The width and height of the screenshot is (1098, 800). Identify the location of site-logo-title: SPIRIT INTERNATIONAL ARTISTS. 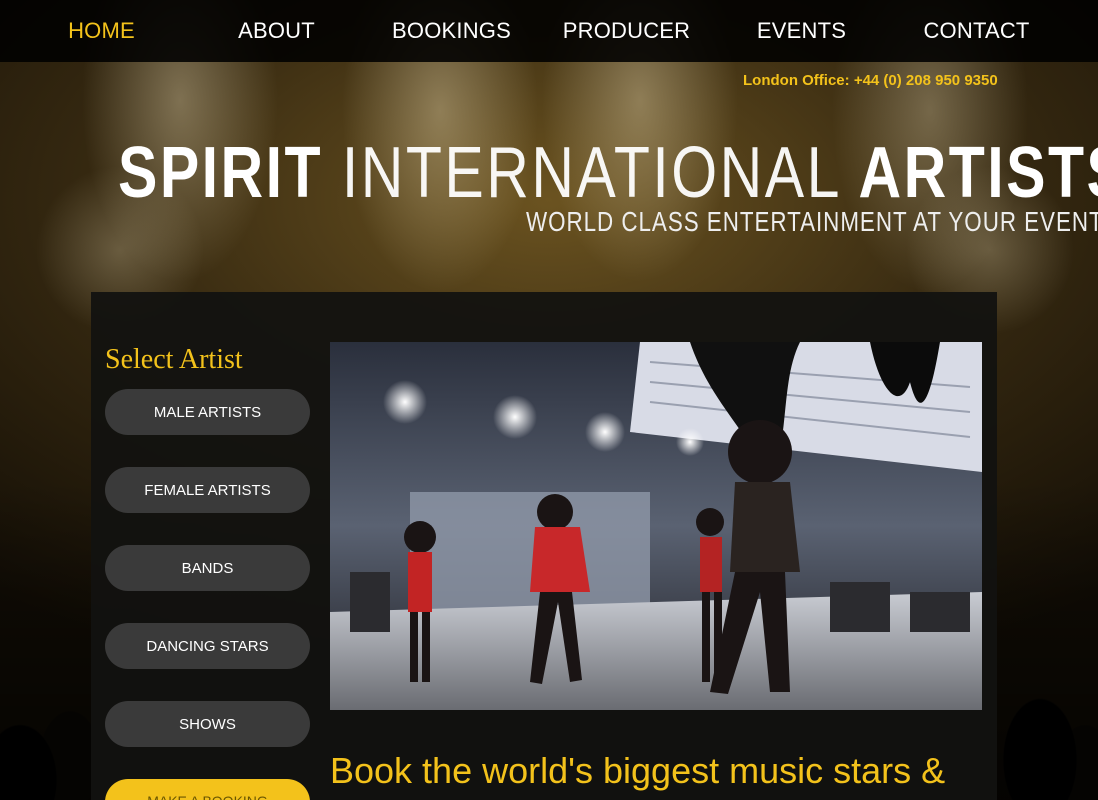
(608, 173).